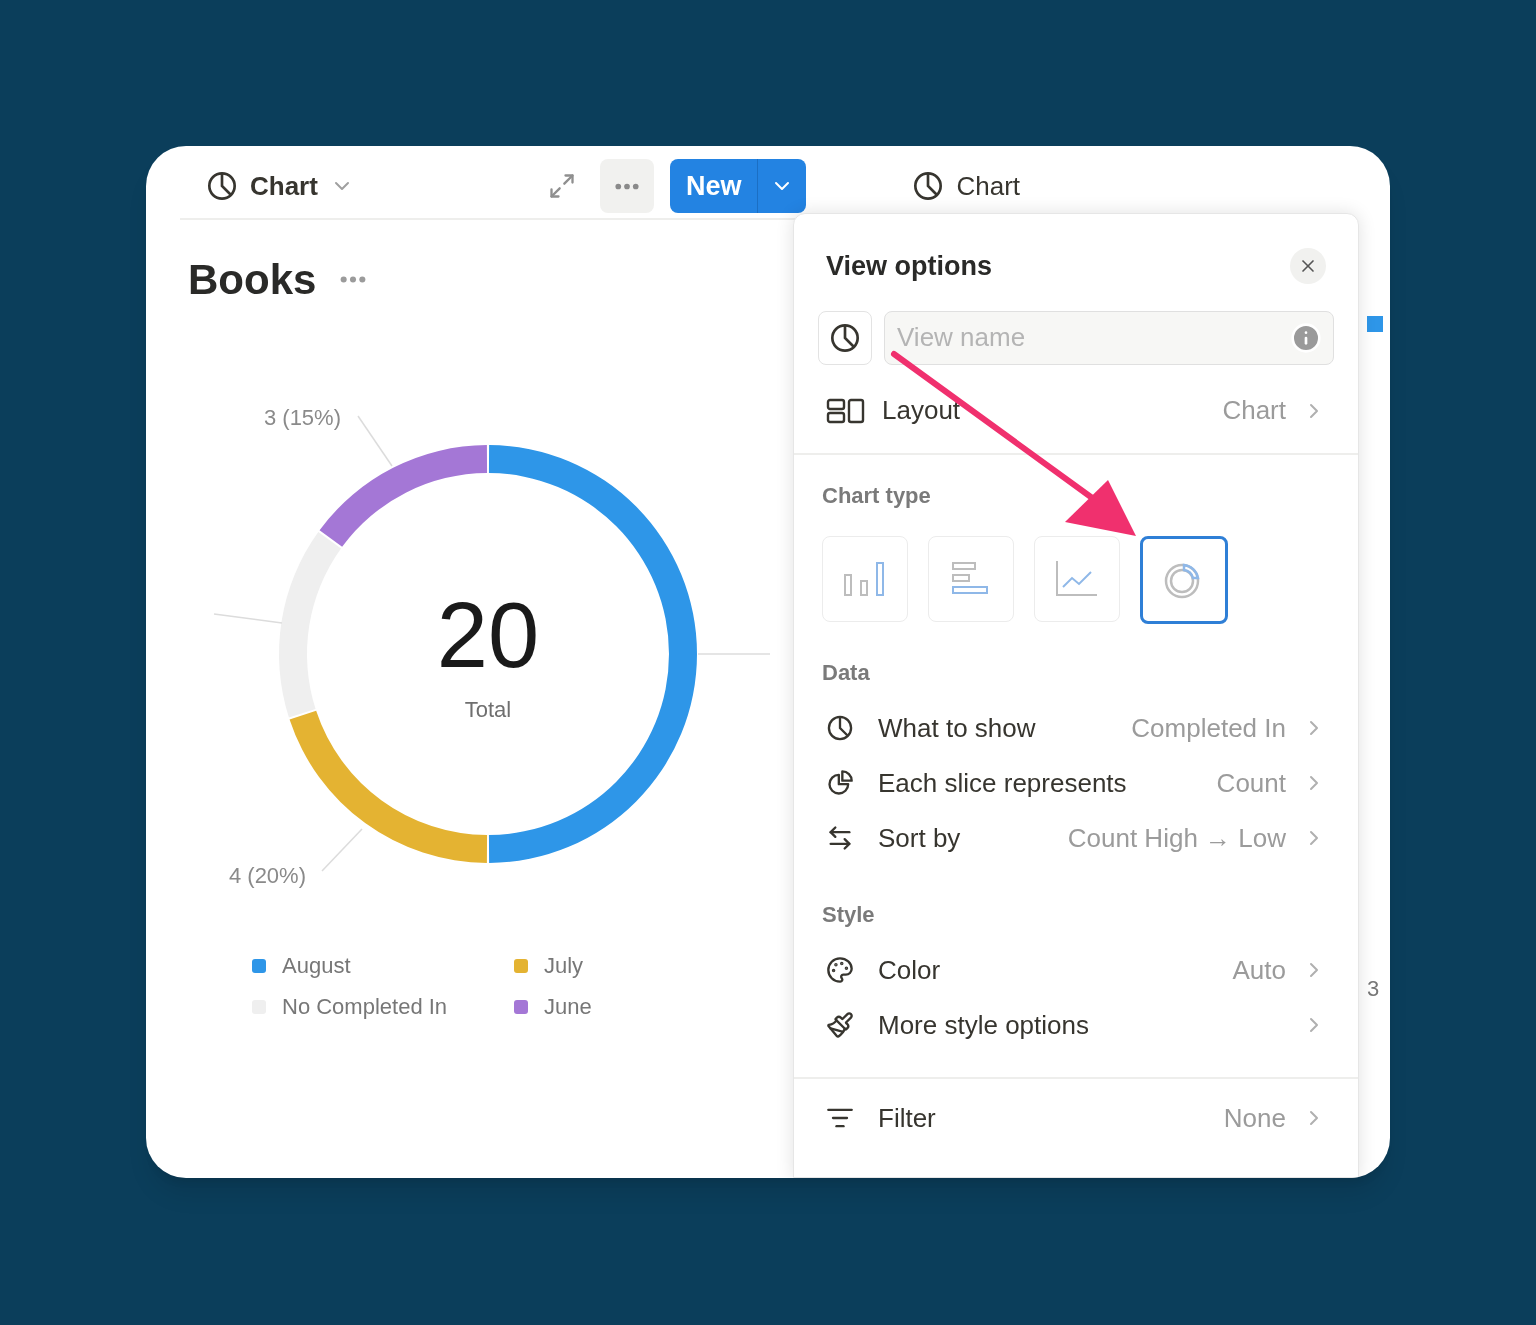  Describe the element at coordinates (848, 914) in the screenshot. I see `section-heading: Style` at that location.